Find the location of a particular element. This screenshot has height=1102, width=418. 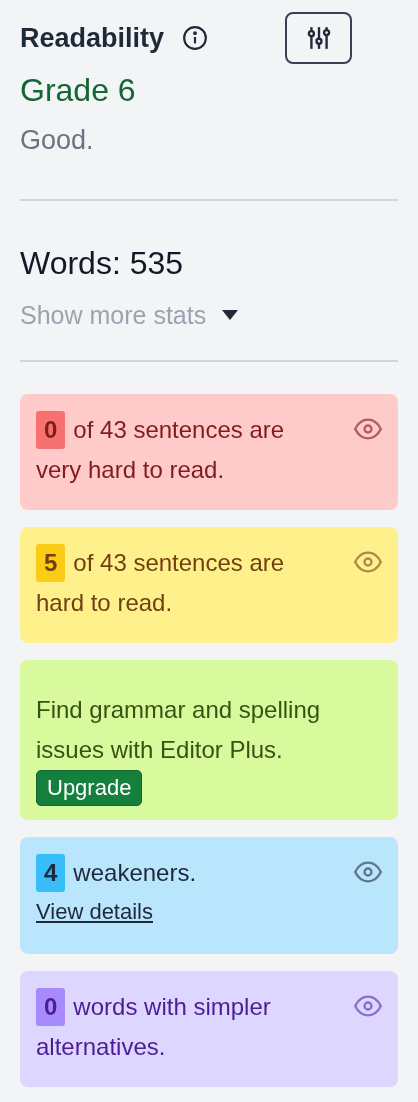

card-message: very hard to read. is located at coordinates (130, 470).